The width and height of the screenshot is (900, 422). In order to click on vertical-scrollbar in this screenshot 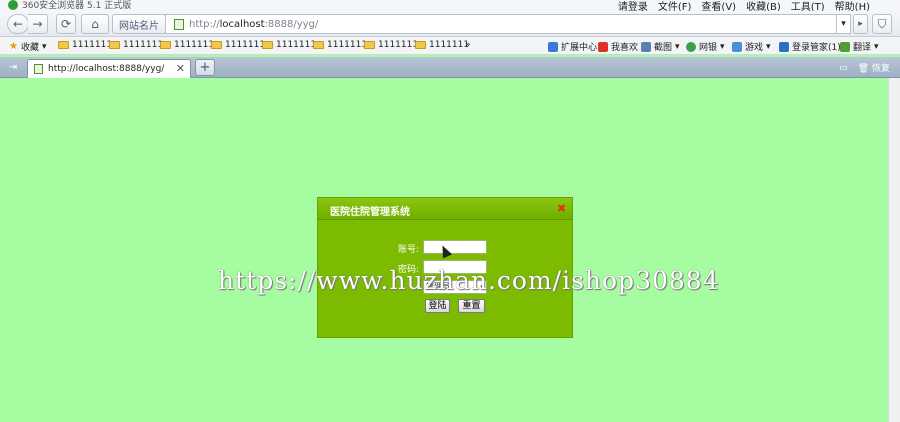, I will do `click(894, 250)`.